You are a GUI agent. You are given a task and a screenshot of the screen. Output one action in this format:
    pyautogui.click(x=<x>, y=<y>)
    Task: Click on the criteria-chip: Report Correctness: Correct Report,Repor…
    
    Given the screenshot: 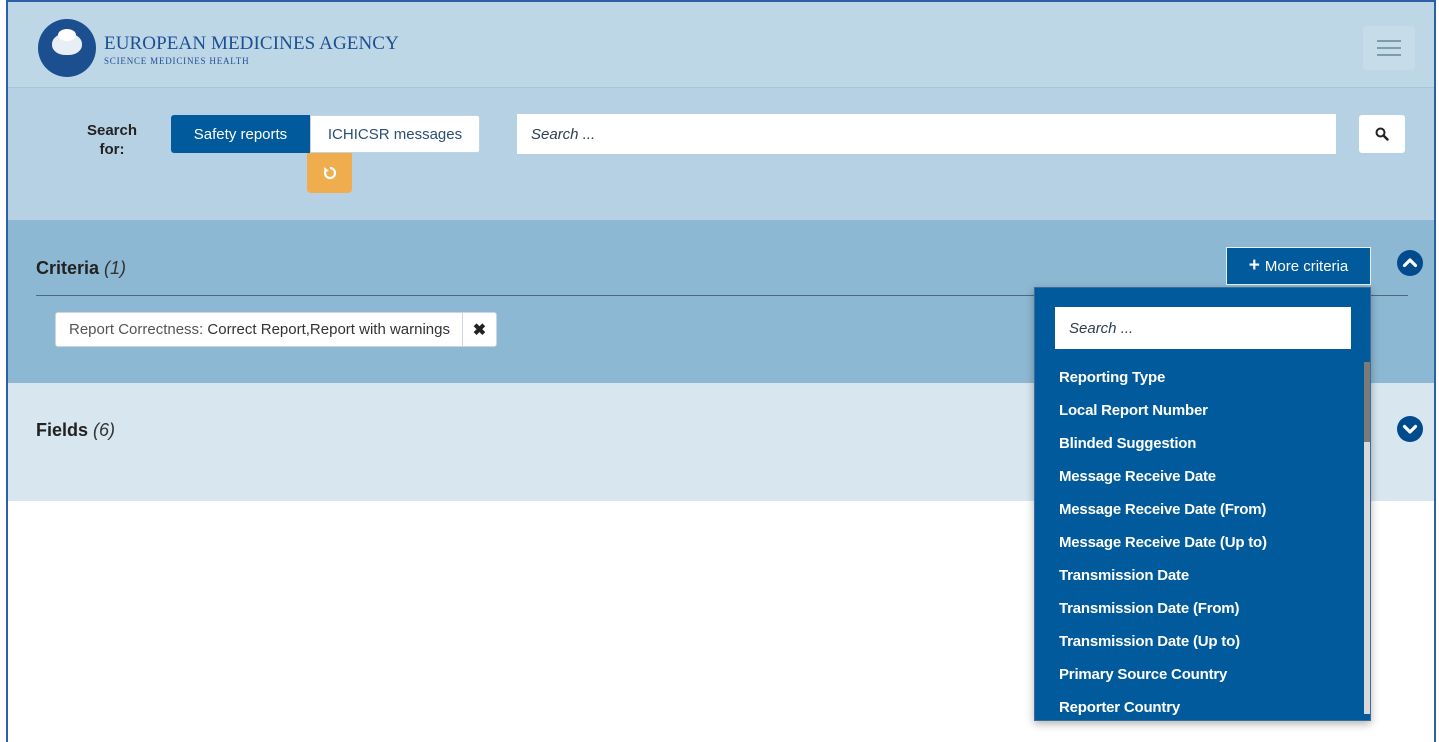 What is the action you would take?
    pyautogui.click(x=276, y=329)
    